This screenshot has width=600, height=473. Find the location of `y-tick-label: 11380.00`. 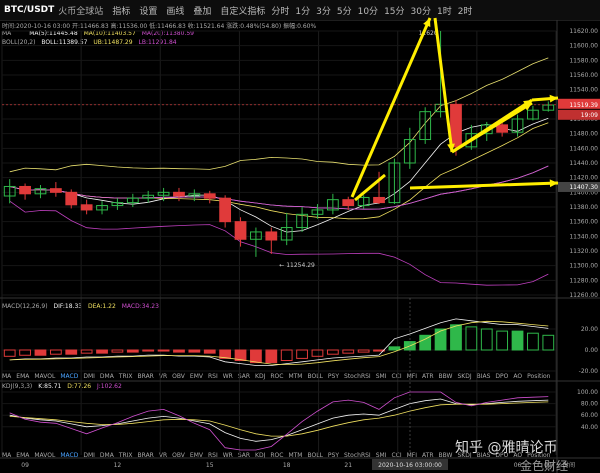

y-tick-label: 11380.00 is located at coordinates (583, 207).